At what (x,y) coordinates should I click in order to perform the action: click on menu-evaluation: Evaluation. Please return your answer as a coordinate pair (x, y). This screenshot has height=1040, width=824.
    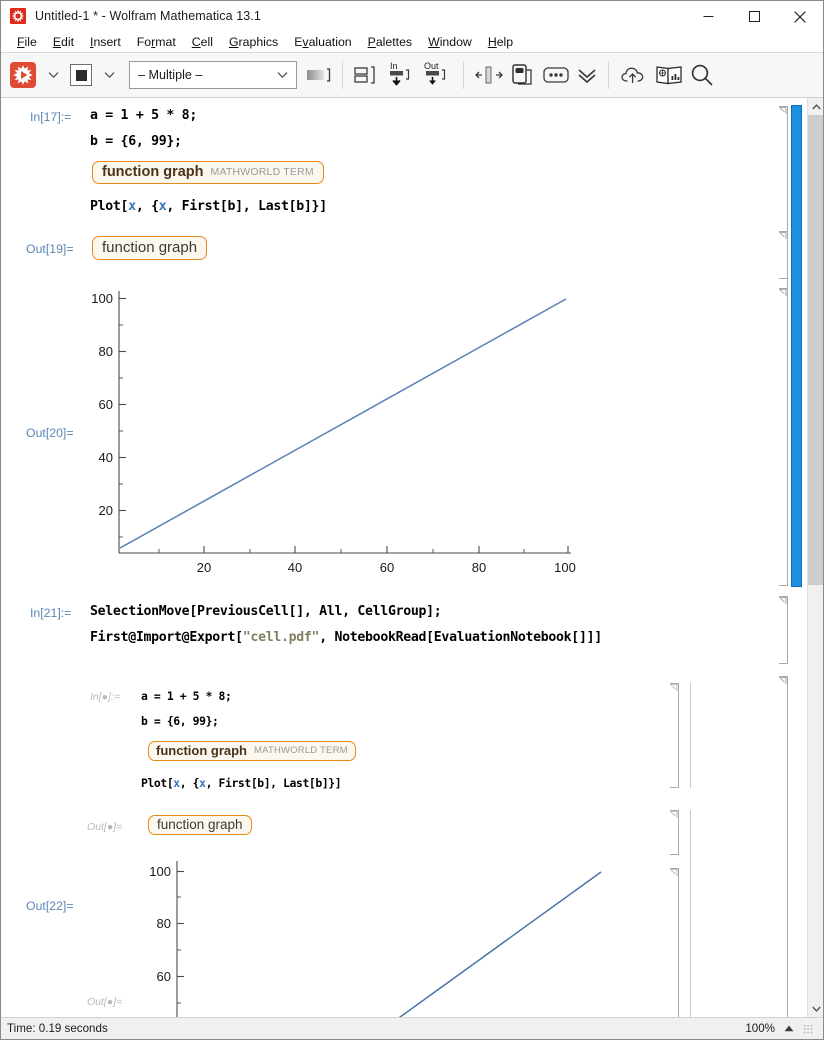
    Looking at the image, I should click on (322, 42).